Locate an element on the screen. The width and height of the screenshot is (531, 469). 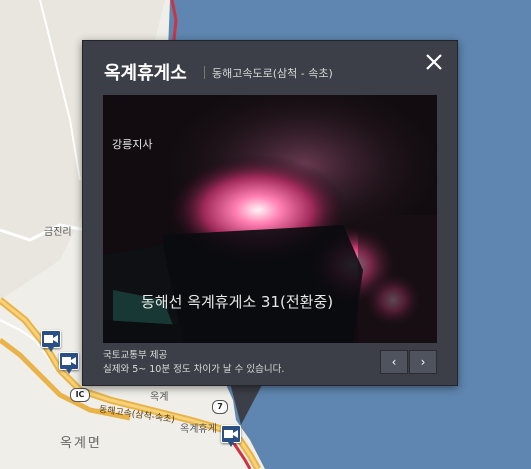
route-7-badge: 7 is located at coordinates (220, 407).